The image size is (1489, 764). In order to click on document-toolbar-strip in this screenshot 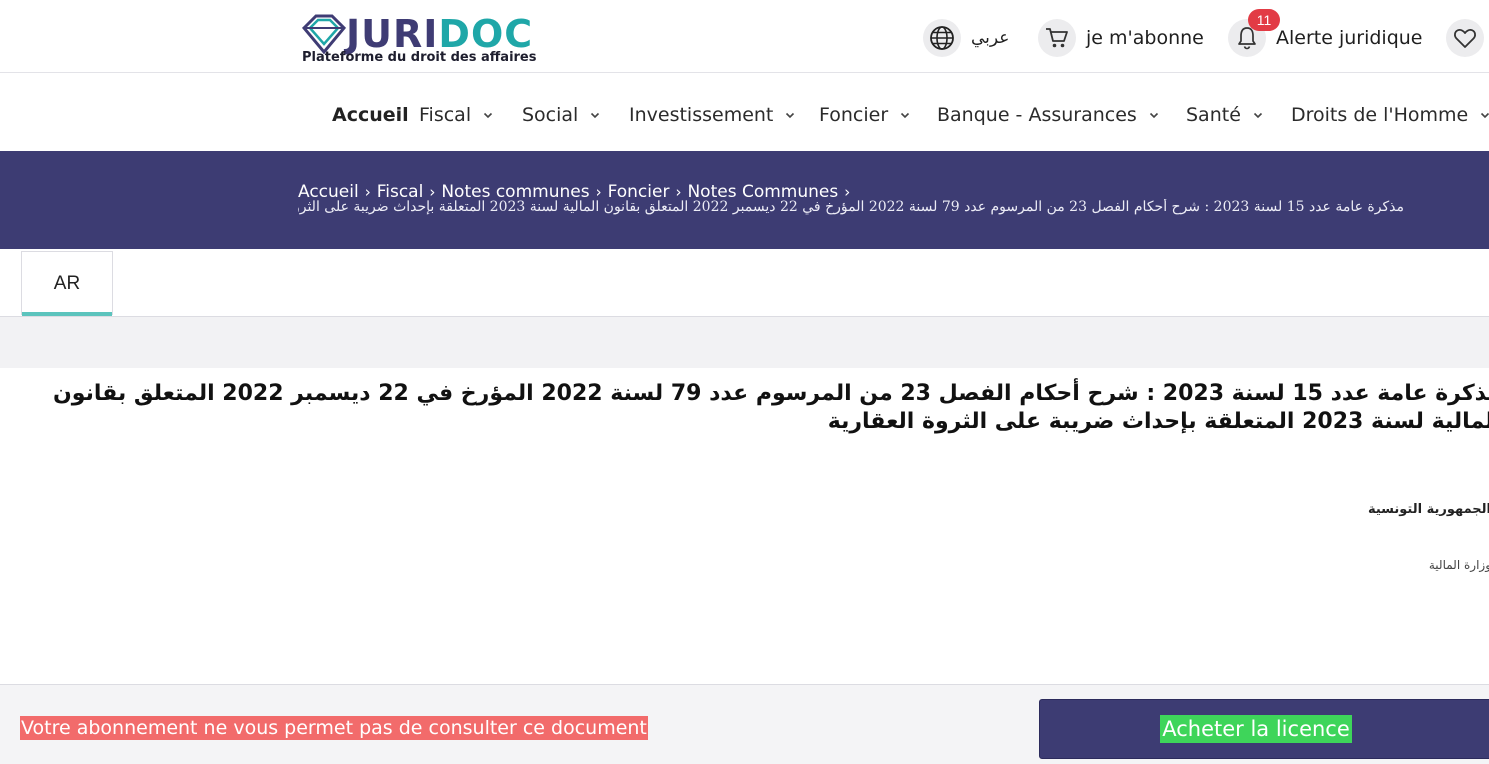, I will do `click(744, 342)`.